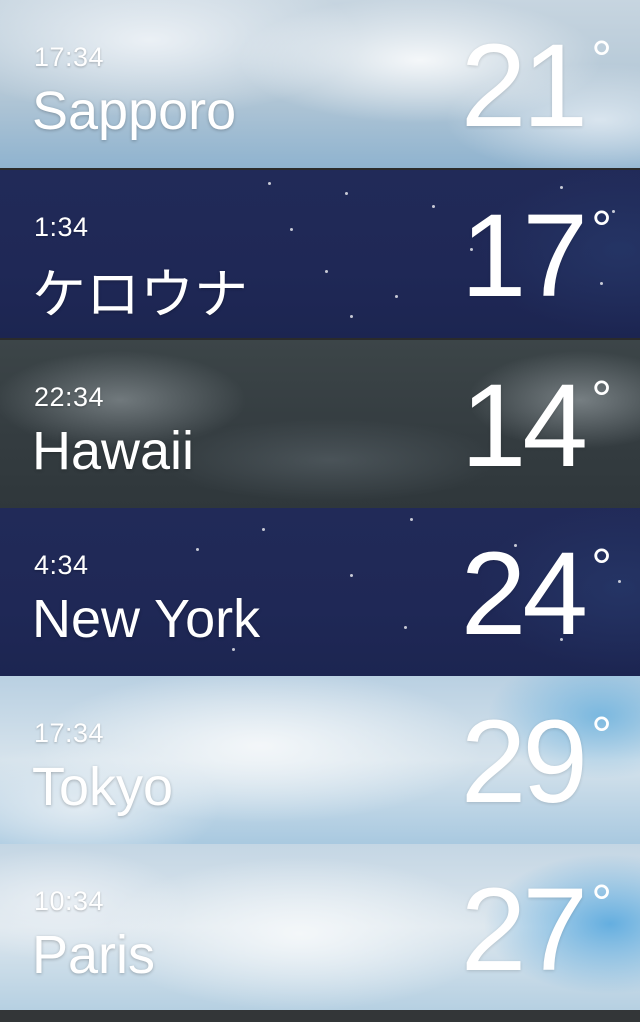 This screenshot has height=1022, width=640. I want to click on city-name: Tokyo, so click(103, 787).